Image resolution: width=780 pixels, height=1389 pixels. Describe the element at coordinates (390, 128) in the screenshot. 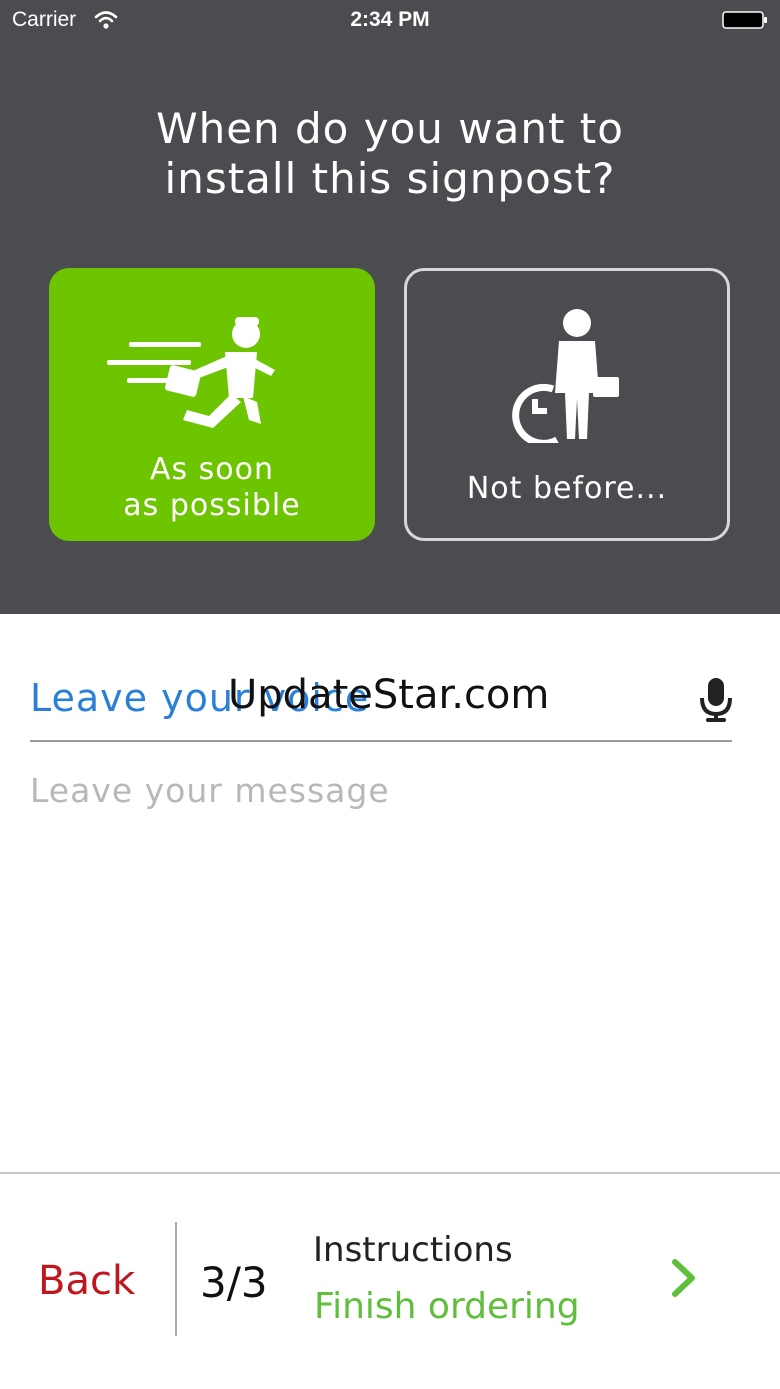

I see `question-line-1: When do you want to` at that location.